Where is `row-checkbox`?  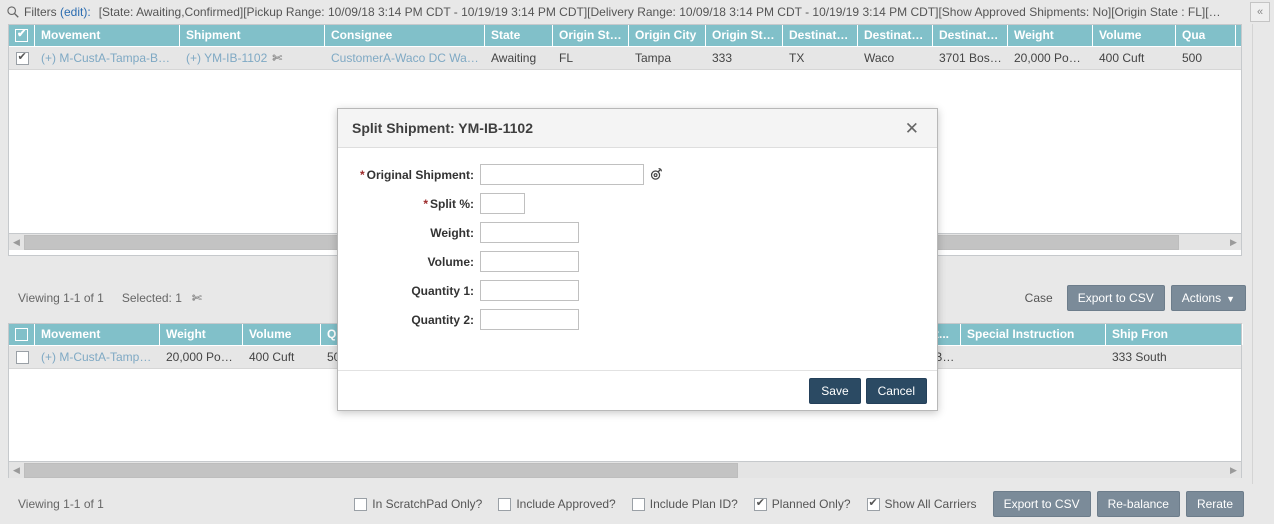
row-checkbox is located at coordinates (22, 58).